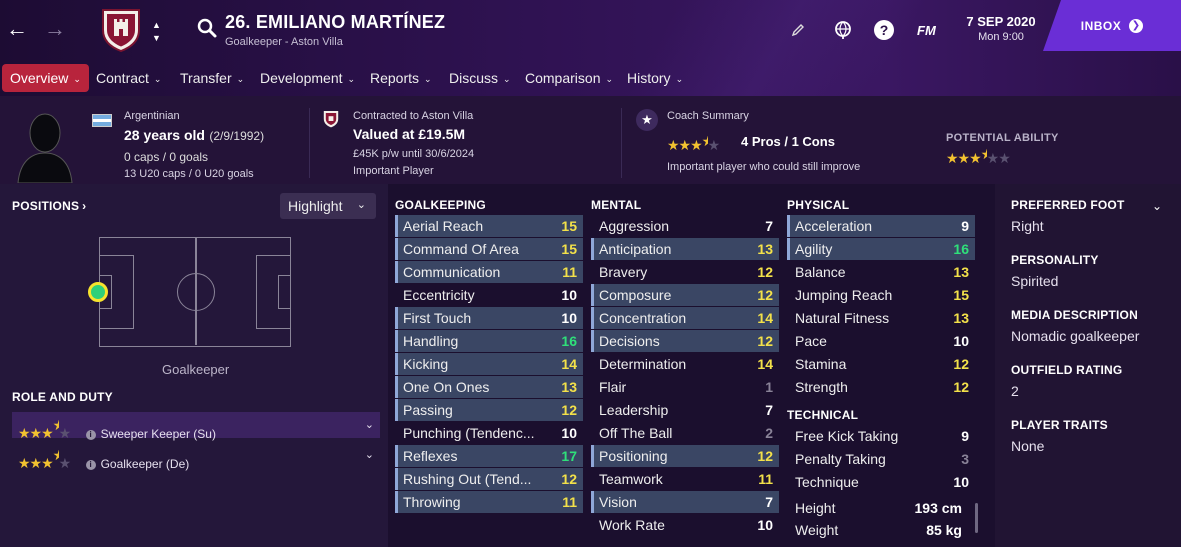 The image size is (1181, 547). Describe the element at coordinates (489, 364) in the screenshot. I see `attribute-row: Kicking 14` at that location.